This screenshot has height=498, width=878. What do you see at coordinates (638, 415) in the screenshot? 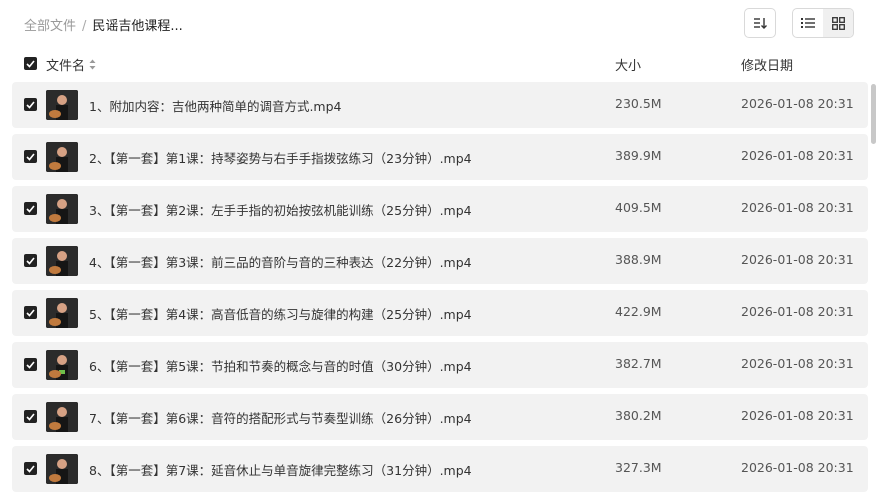
I see `file-size: 380.2M` at bounding box center [638, 415].